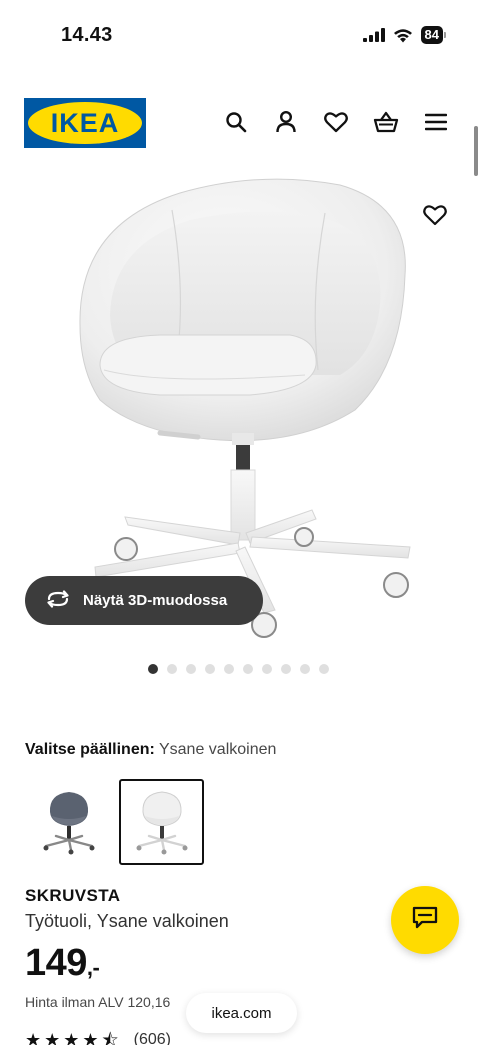 This screenshot has height=1045, width=480. I want to click on price-without-vat: Hinta ilman ALV 120,16, so click(98, 1002).